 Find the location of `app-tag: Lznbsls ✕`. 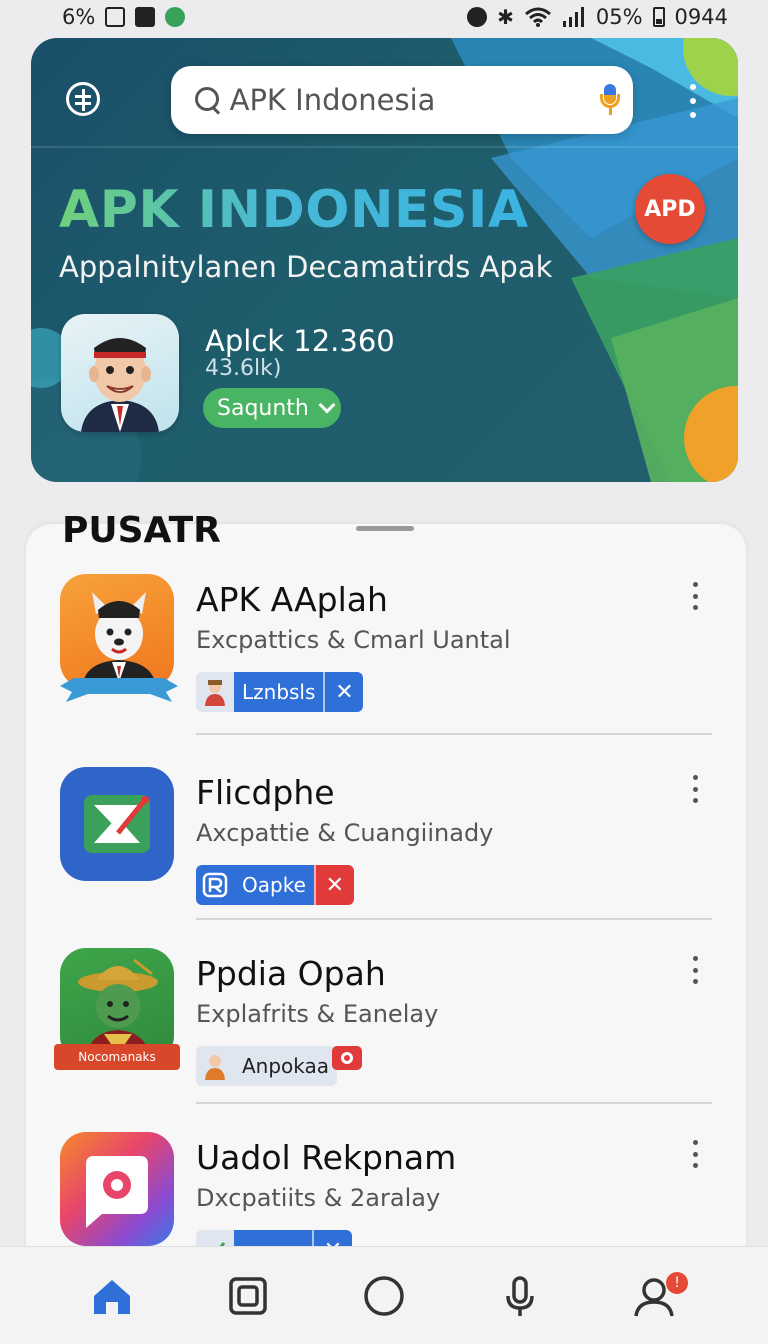

app-tag: Lznbsls ✕ is located at coordinates (280, 692).